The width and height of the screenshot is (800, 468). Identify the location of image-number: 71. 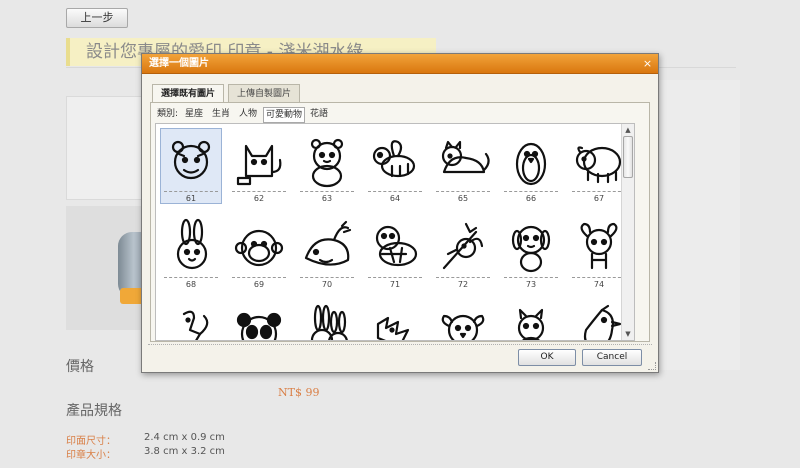
(395, 284).